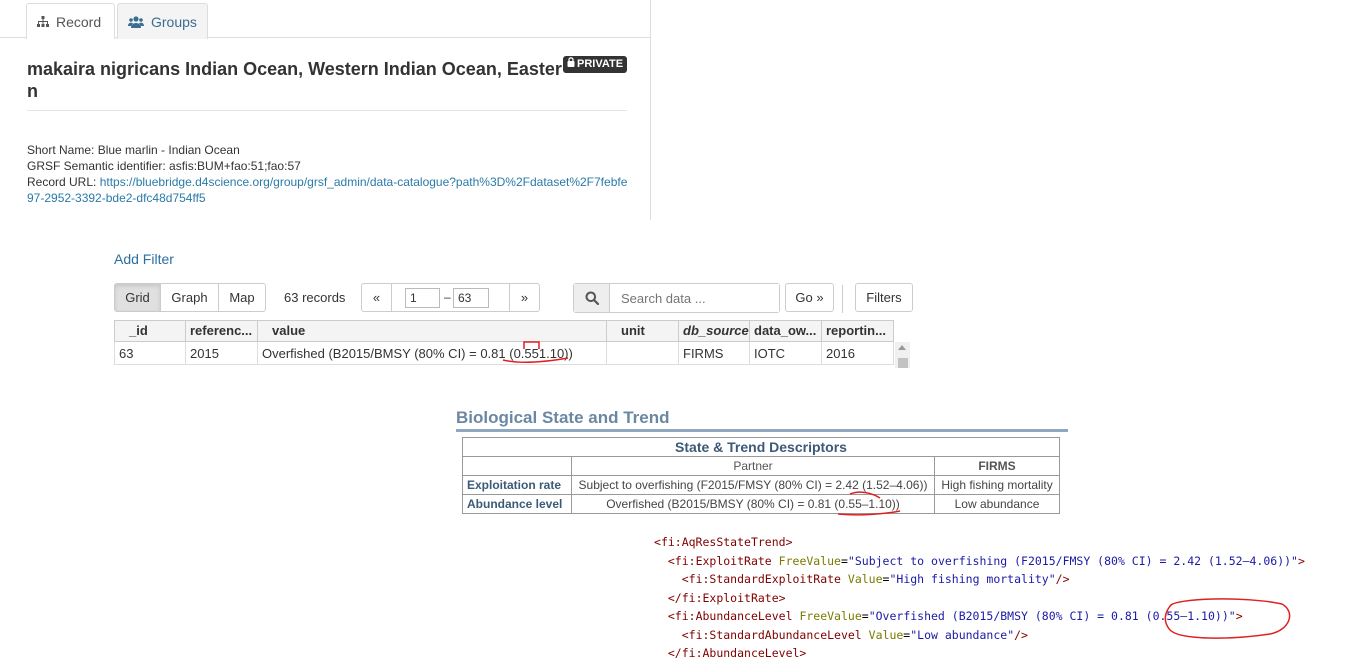  Describe the element at coordinates (315, 297) in the screenshot. I see `records-count: 63 records` at that location.